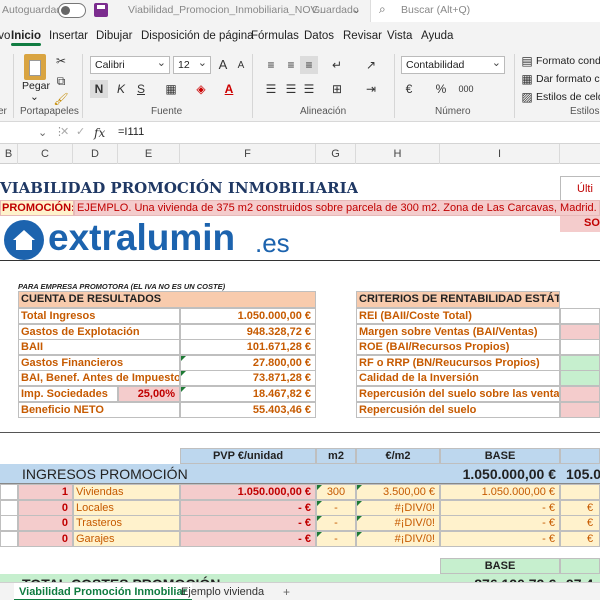 The image size is (600, 600). I want to click on result-label: Total Ingresos, so click(99, 316).